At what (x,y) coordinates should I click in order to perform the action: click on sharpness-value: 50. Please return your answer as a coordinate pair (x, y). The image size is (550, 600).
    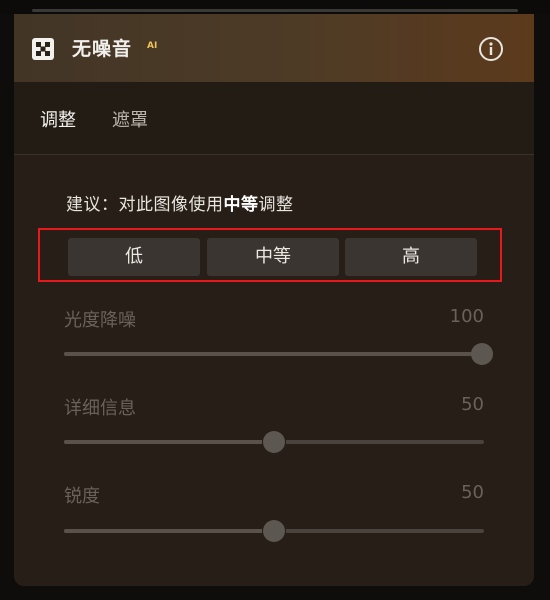
    Looking at the image, I should click on (472, 492).